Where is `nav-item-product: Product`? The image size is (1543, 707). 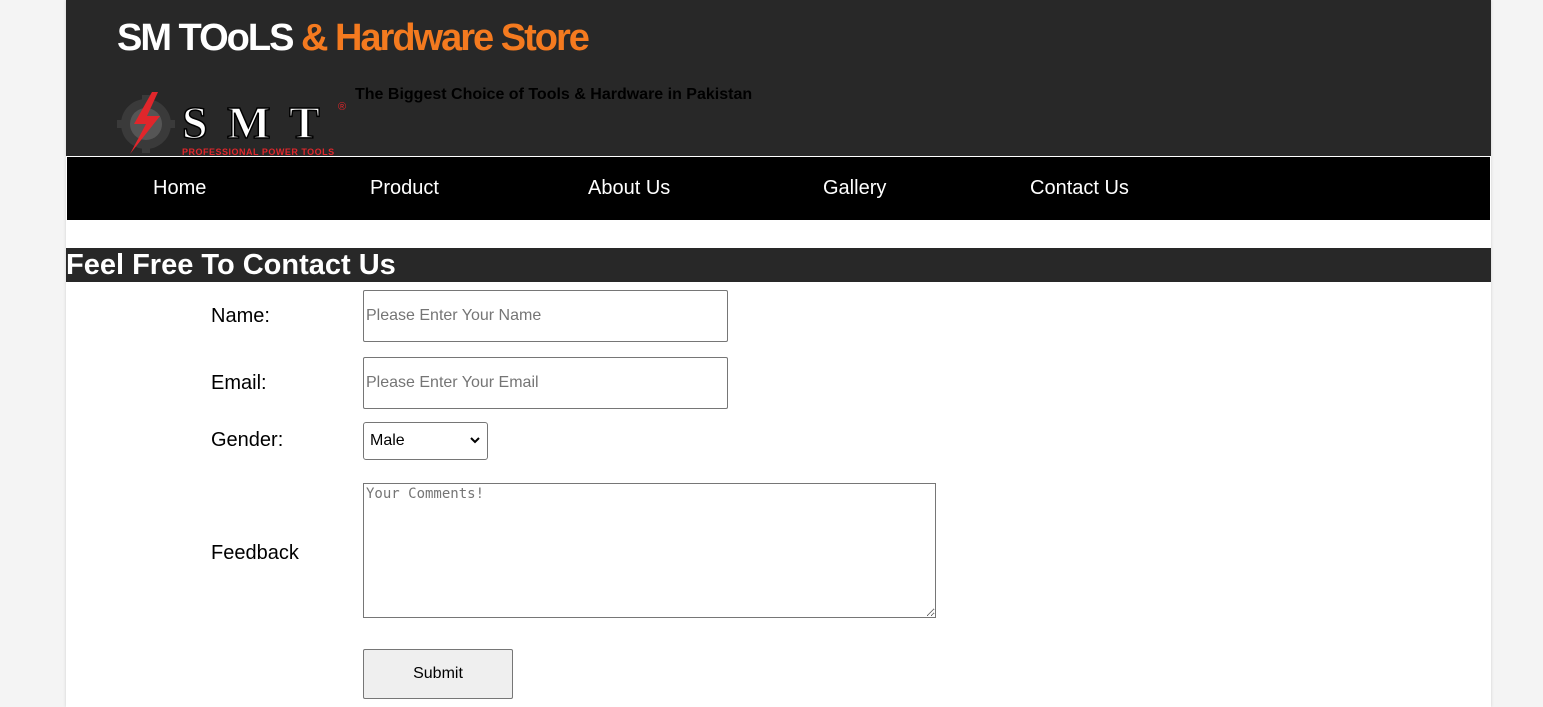 nav-item-product: Product is located at coordinates (404, 188).